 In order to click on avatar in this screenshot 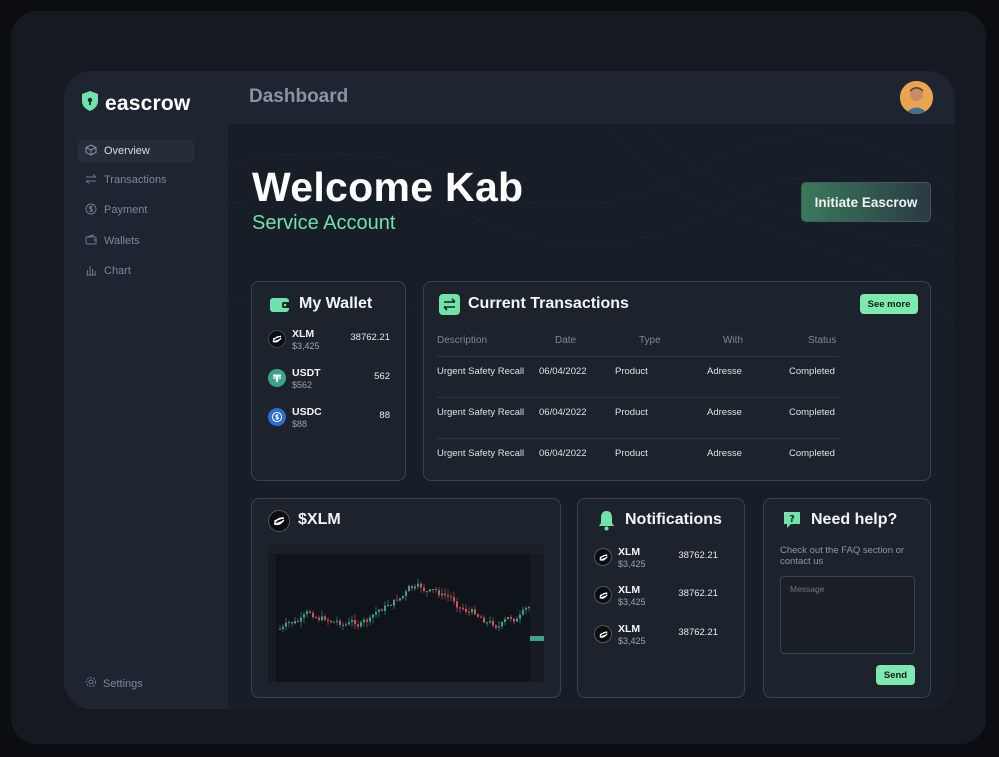, I will do `click(916, 97)`.